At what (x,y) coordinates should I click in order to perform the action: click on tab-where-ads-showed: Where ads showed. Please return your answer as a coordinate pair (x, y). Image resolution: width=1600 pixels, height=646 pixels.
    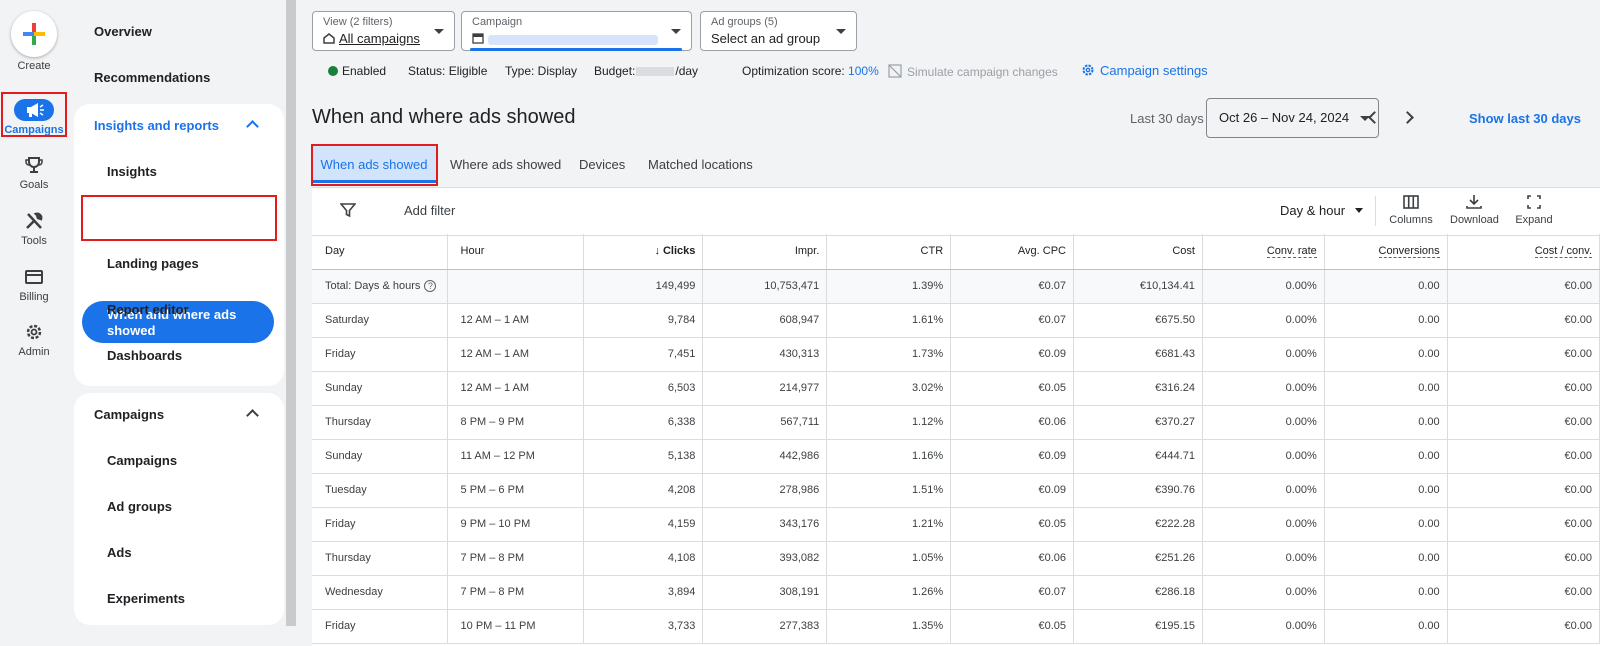
    Looking at the image, I should click on (505, 164).